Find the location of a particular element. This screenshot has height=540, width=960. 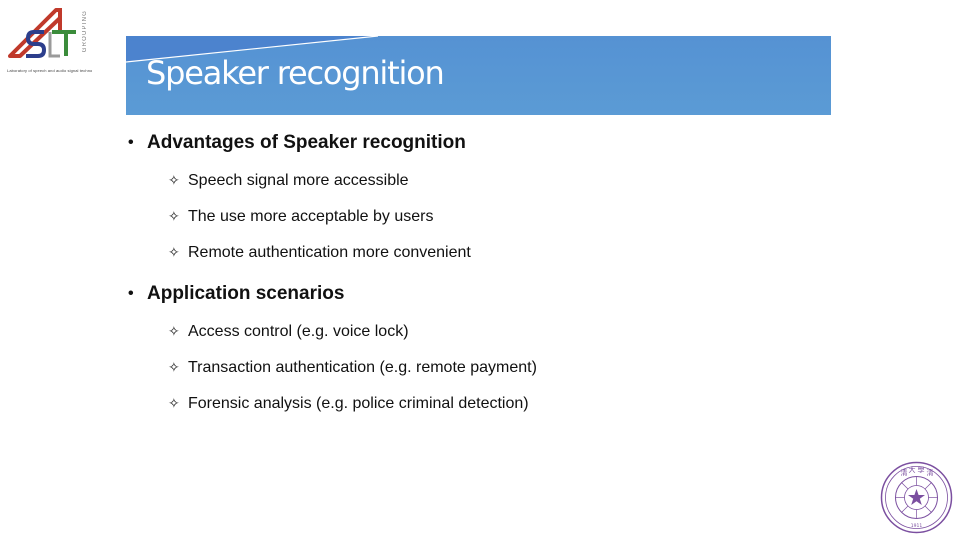

university-seal: 清 大 學 清 1911 is located at coordinates (916, 497).